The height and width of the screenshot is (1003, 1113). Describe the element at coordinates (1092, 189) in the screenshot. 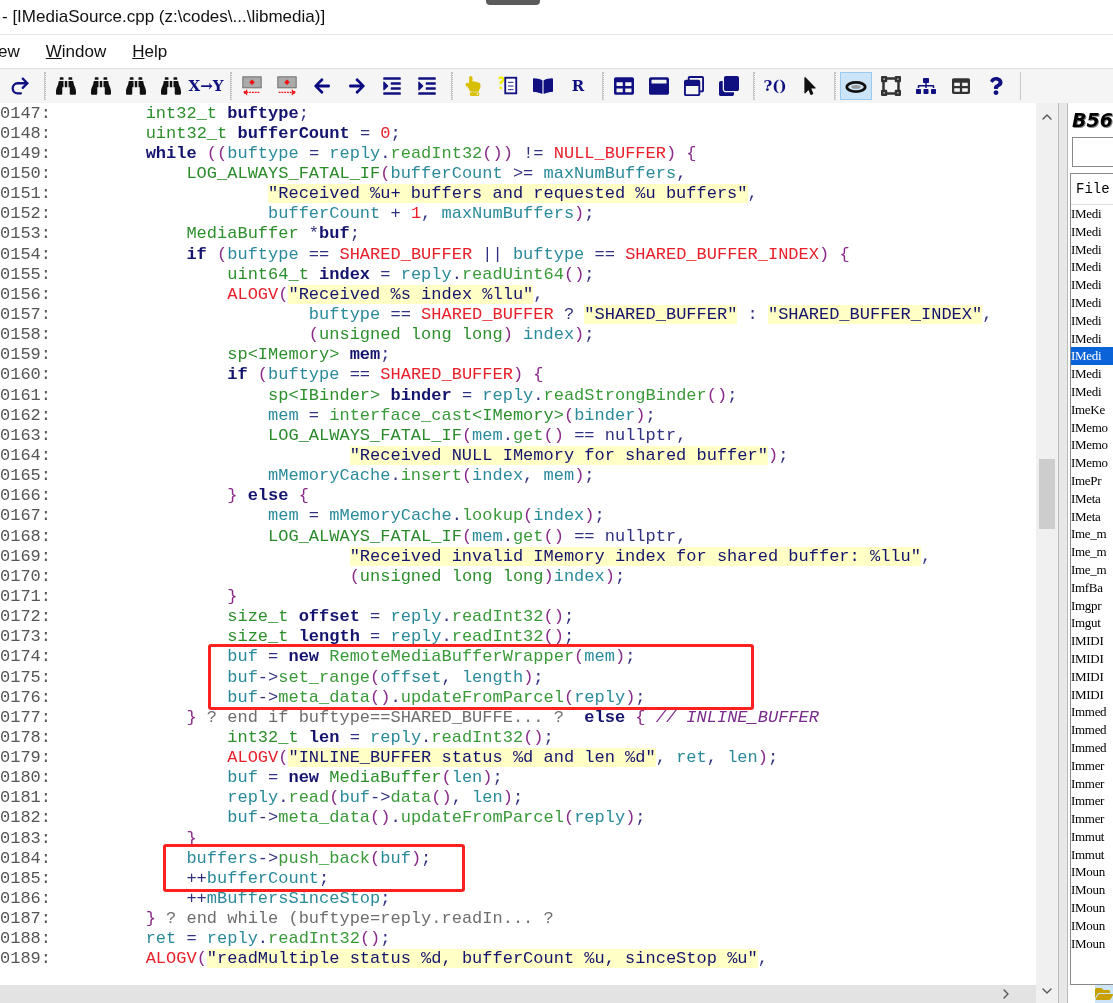

I see `list-header: File` at that location.